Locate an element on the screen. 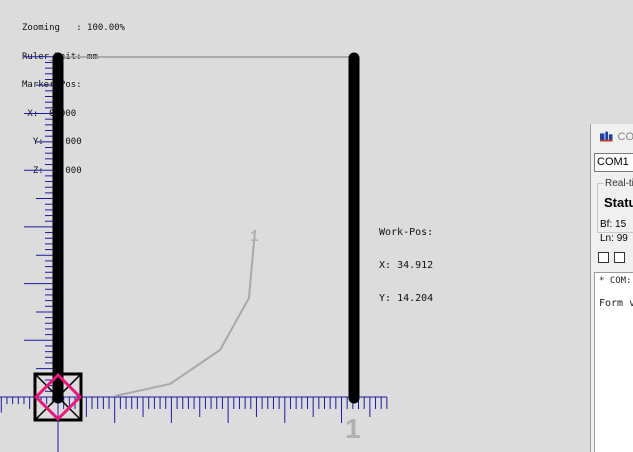 The width and height of the screenshot is (633, 452). com-panel-titlebar: CO is located at coordinates (612, 137).